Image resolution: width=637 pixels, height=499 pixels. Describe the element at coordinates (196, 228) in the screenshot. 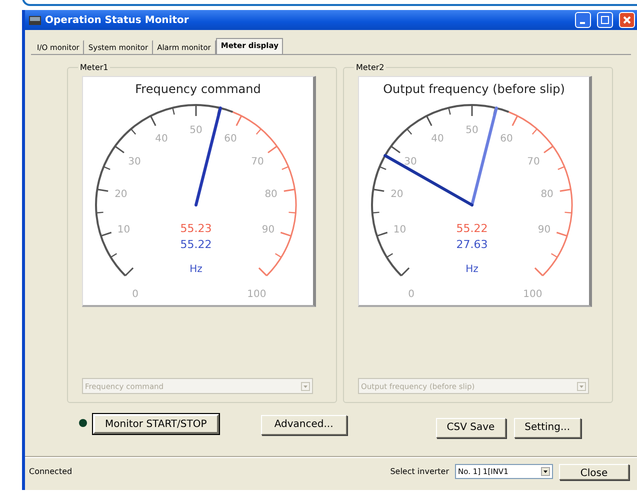

I see `gauge-reading: 55.23` at that location.